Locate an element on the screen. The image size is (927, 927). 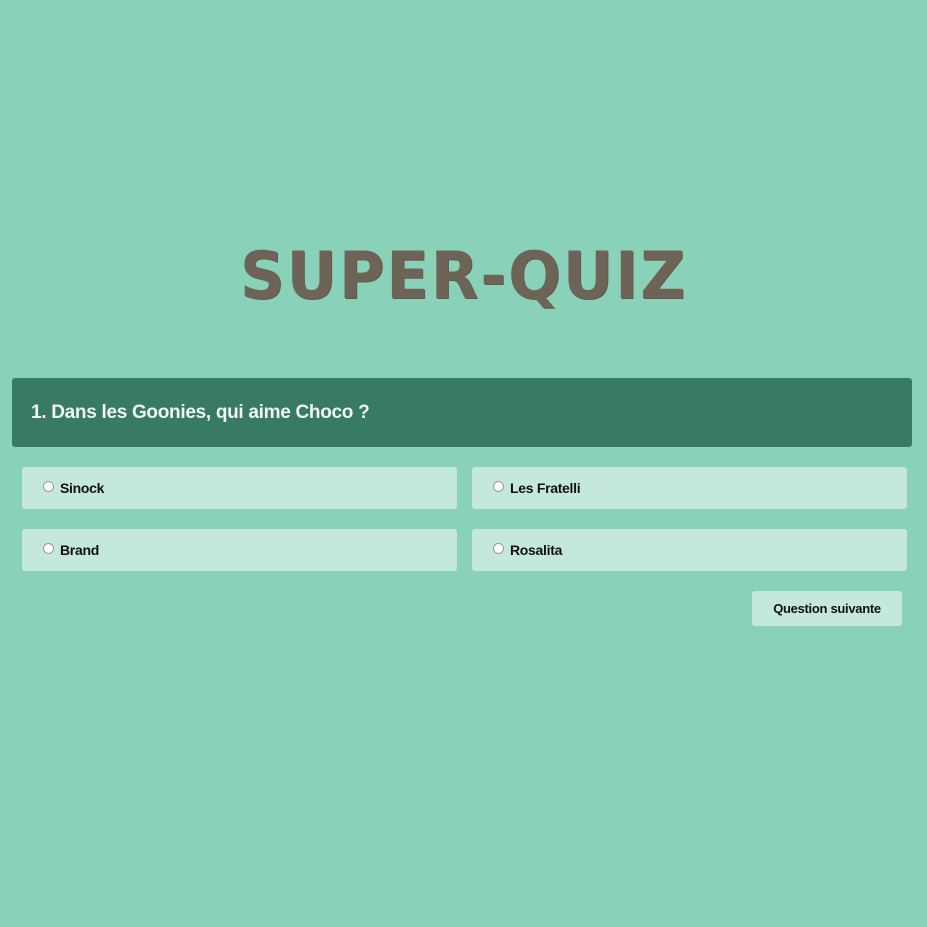
answer-label: Les Fratelli is located at coordinates (545, 488).